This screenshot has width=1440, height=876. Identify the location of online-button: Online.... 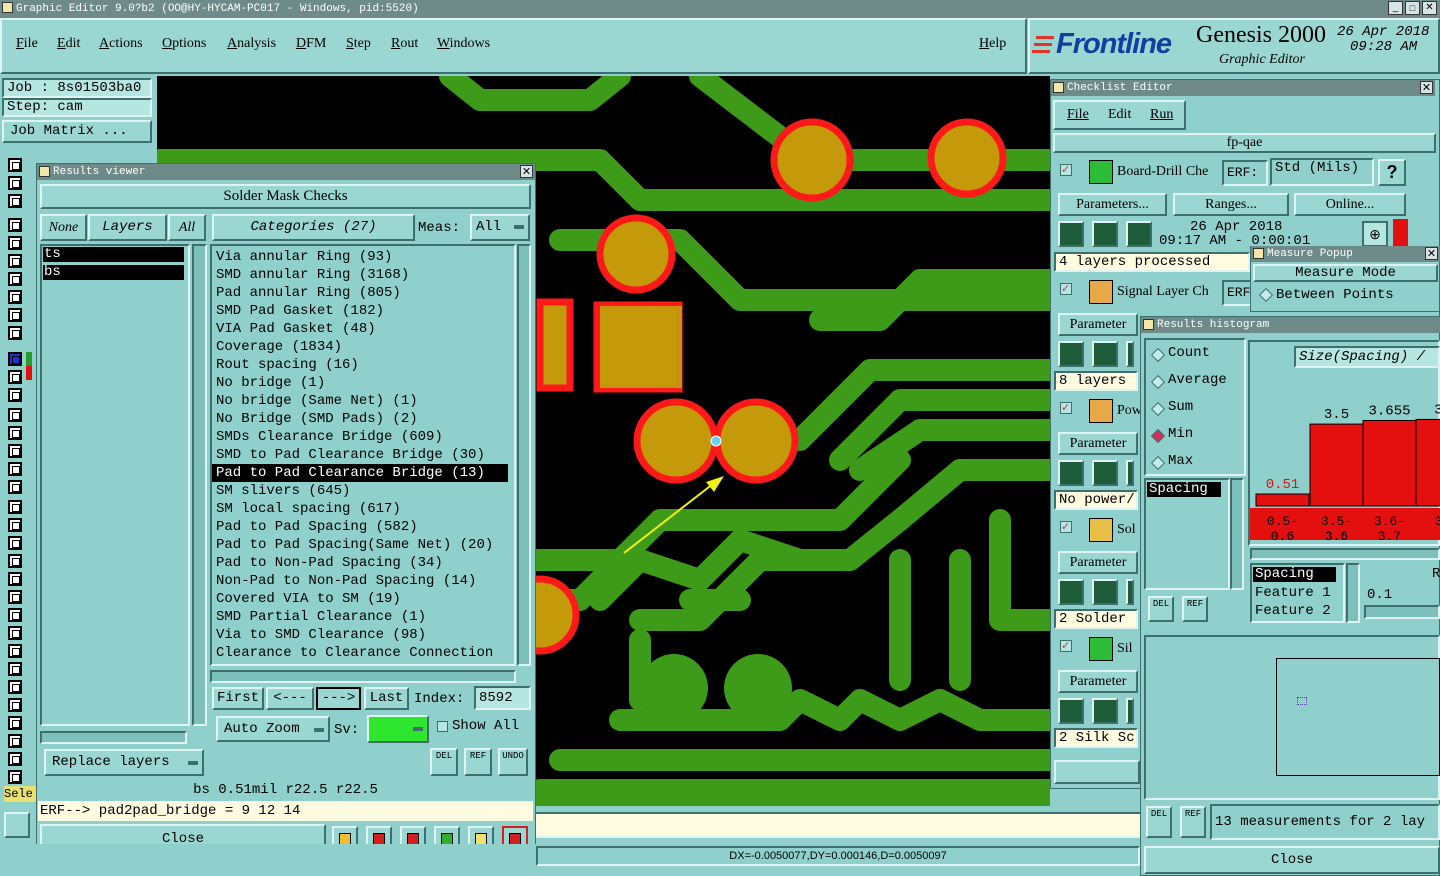
(1350, 204).